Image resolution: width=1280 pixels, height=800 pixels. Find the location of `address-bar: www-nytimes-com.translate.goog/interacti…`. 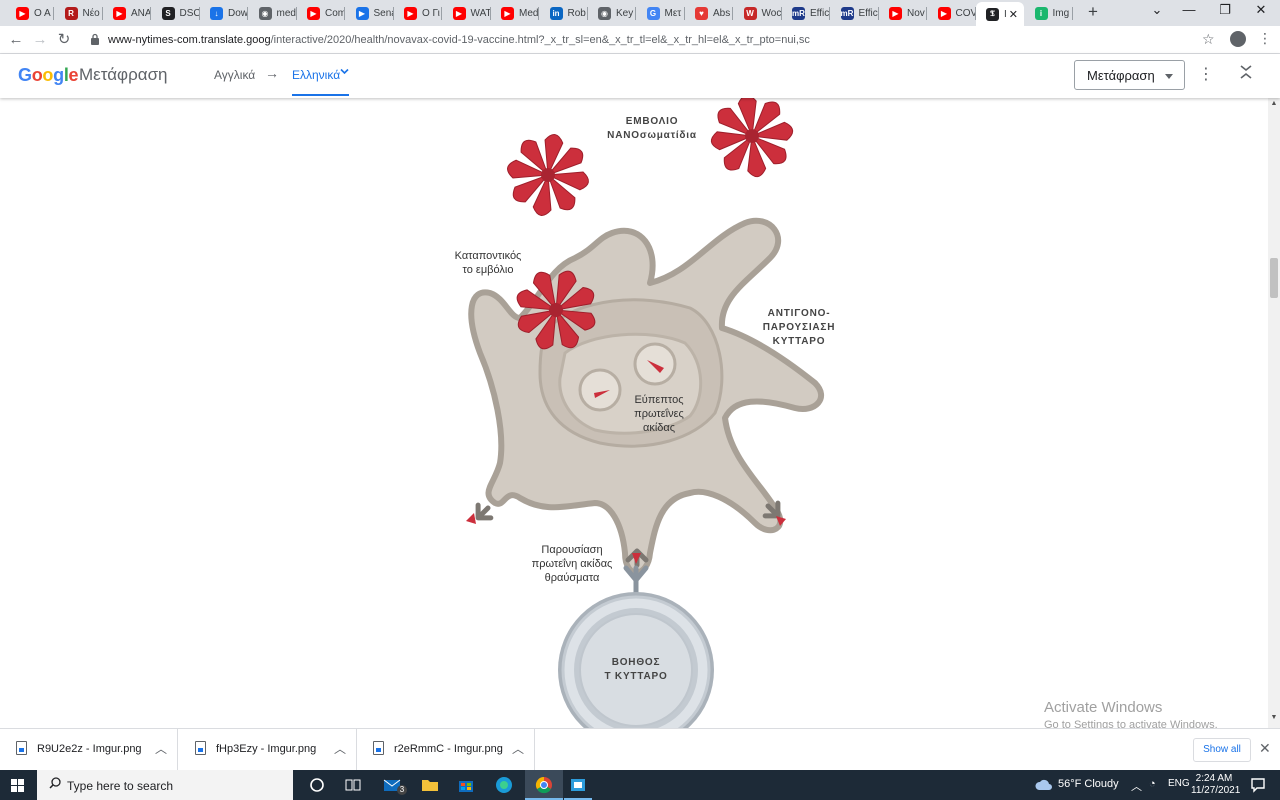

address-bar: www-nytimes-com.translate.goog/interacti… is located at coordinates (654, 40).